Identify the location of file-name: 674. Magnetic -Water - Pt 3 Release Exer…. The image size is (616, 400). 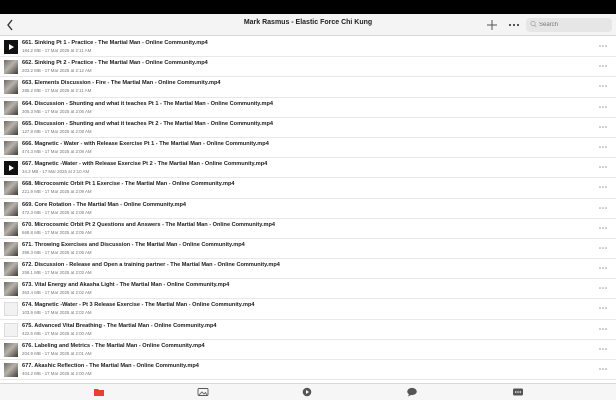
(138, 305).